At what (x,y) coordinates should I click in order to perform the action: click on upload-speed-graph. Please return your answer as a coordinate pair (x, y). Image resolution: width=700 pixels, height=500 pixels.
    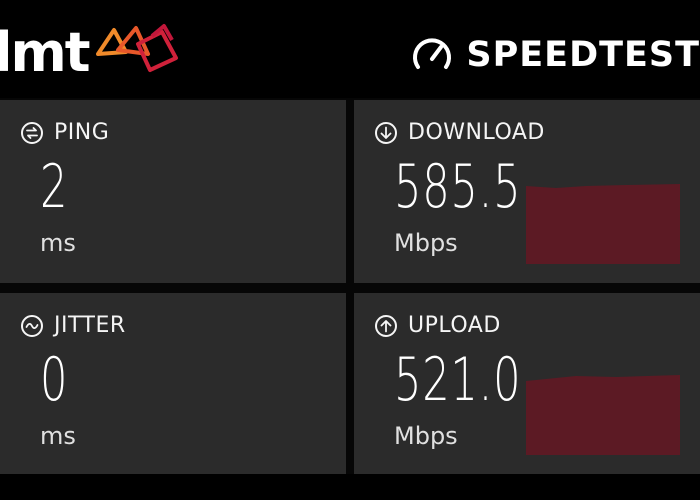
    Looking at the image, I should click on (603, 415).